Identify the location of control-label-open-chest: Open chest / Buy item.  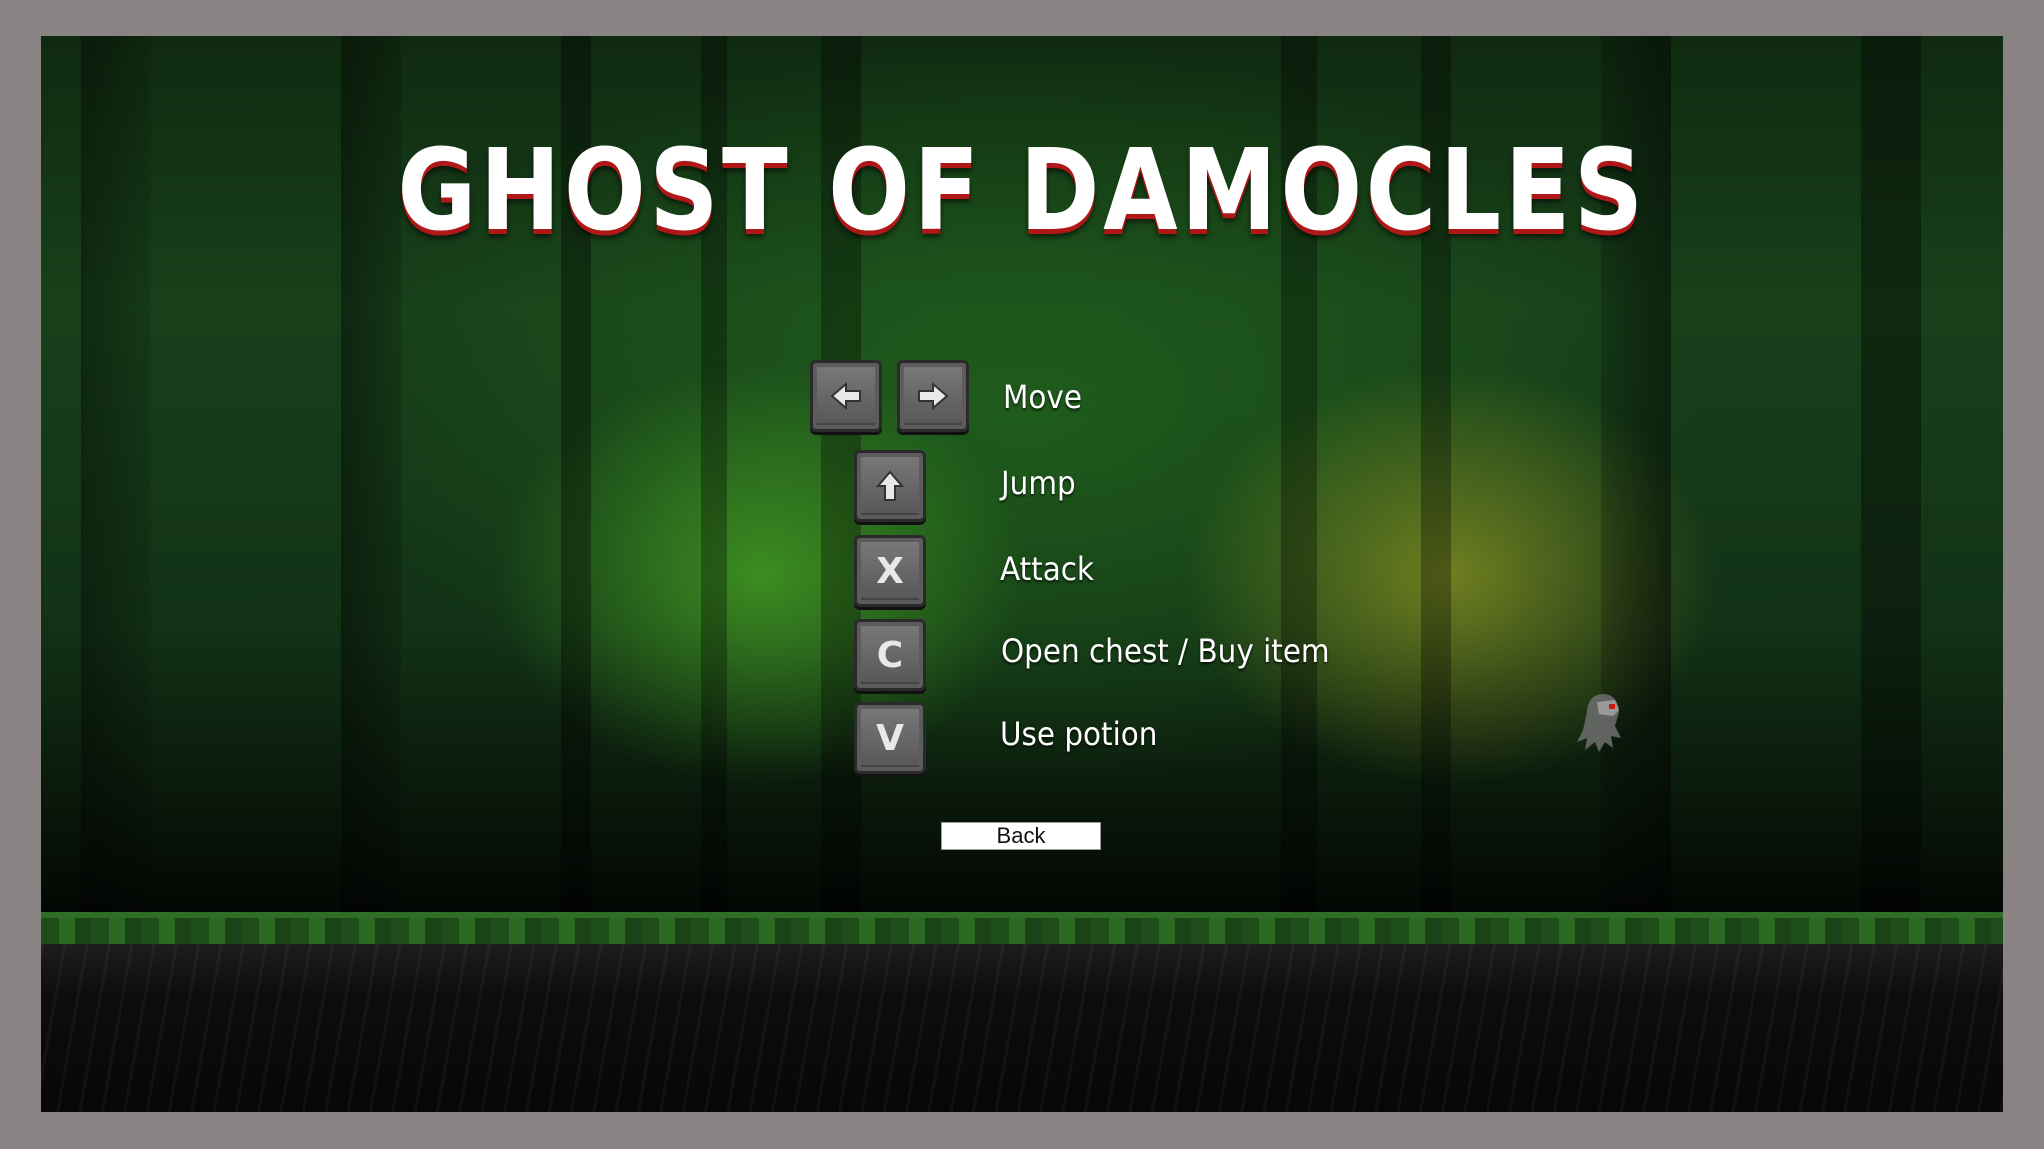
(1165, 651).